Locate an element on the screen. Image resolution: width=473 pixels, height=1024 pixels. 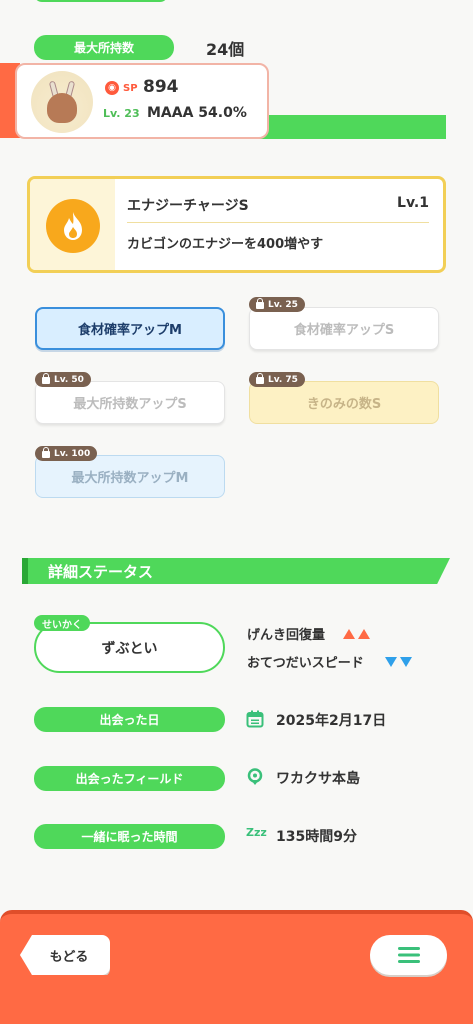
main-skill-name: エナジーチャージS is located at coordinates (188, 206).